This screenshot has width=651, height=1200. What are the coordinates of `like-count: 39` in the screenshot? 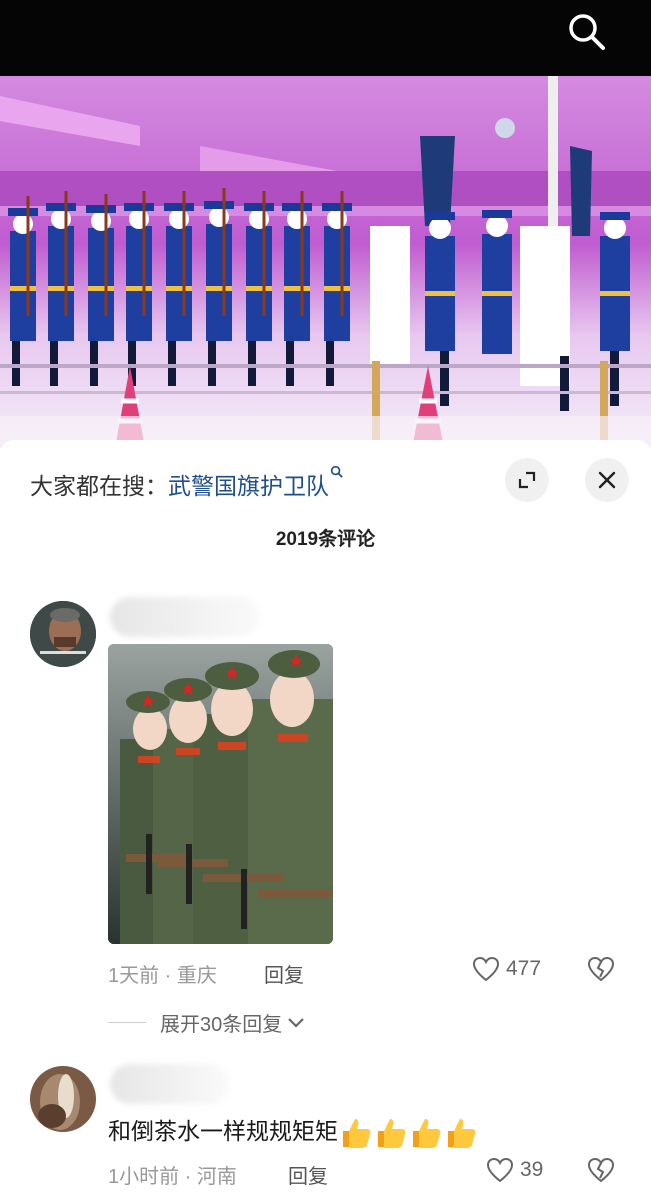 It's located at (532, 1169).